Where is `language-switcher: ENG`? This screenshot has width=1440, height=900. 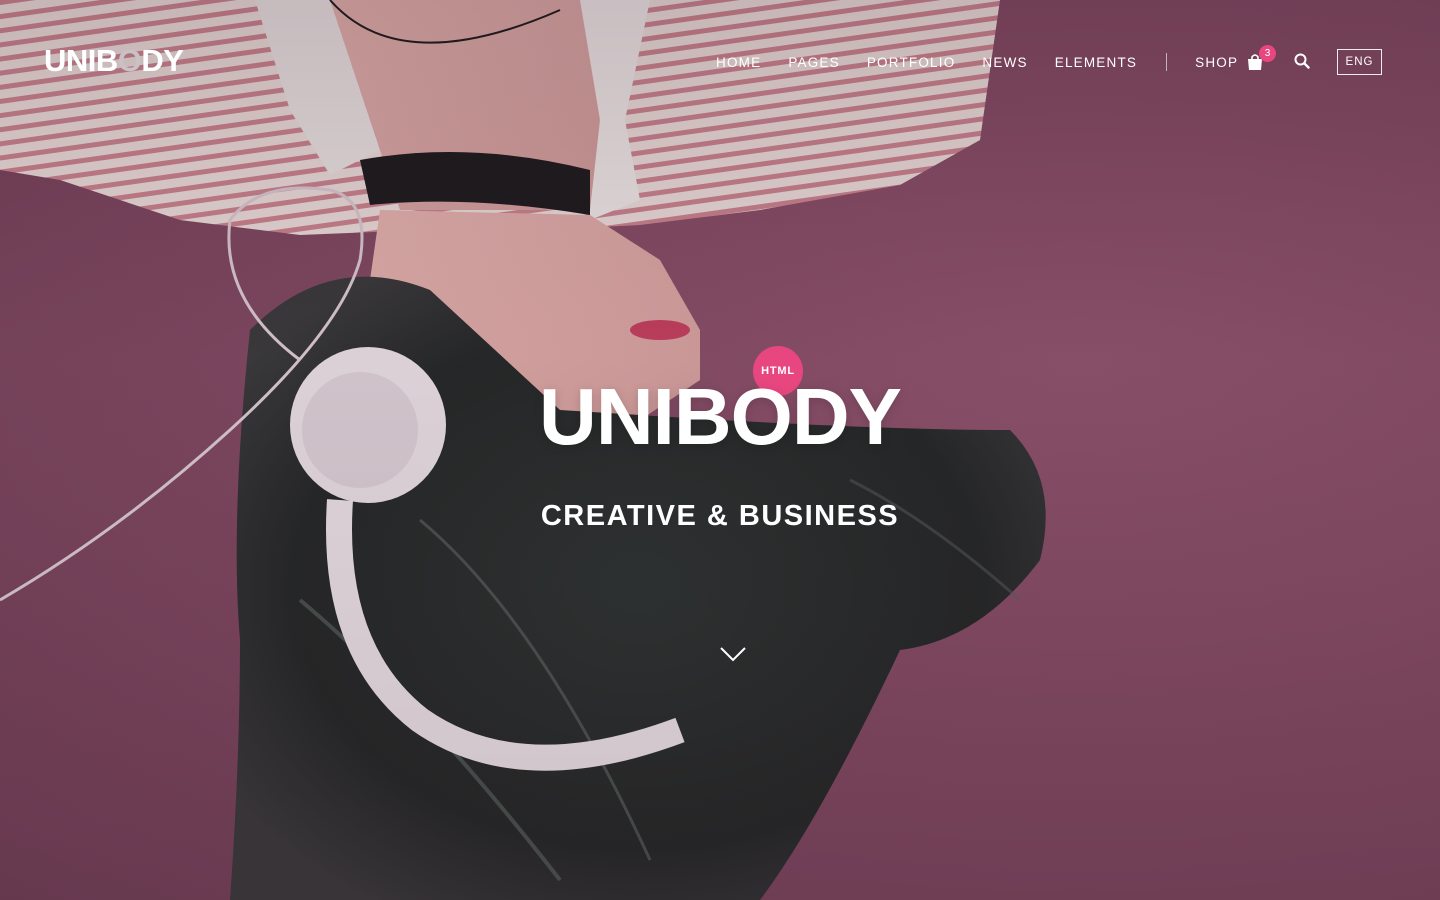
language-switcher: ENG is located at coordinates (1359, 62).